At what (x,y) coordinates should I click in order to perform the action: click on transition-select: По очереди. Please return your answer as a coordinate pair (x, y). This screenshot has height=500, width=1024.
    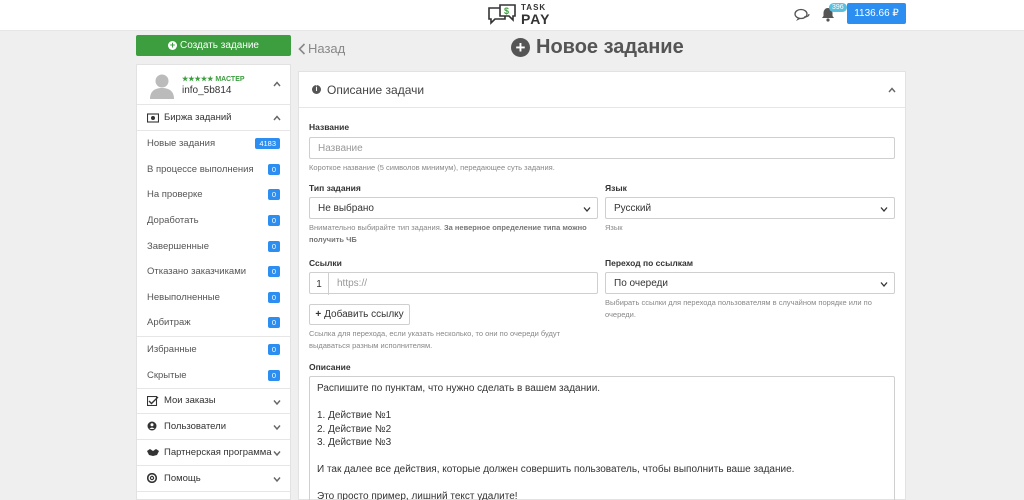
    Looking at the image, I should click on (750, 283).